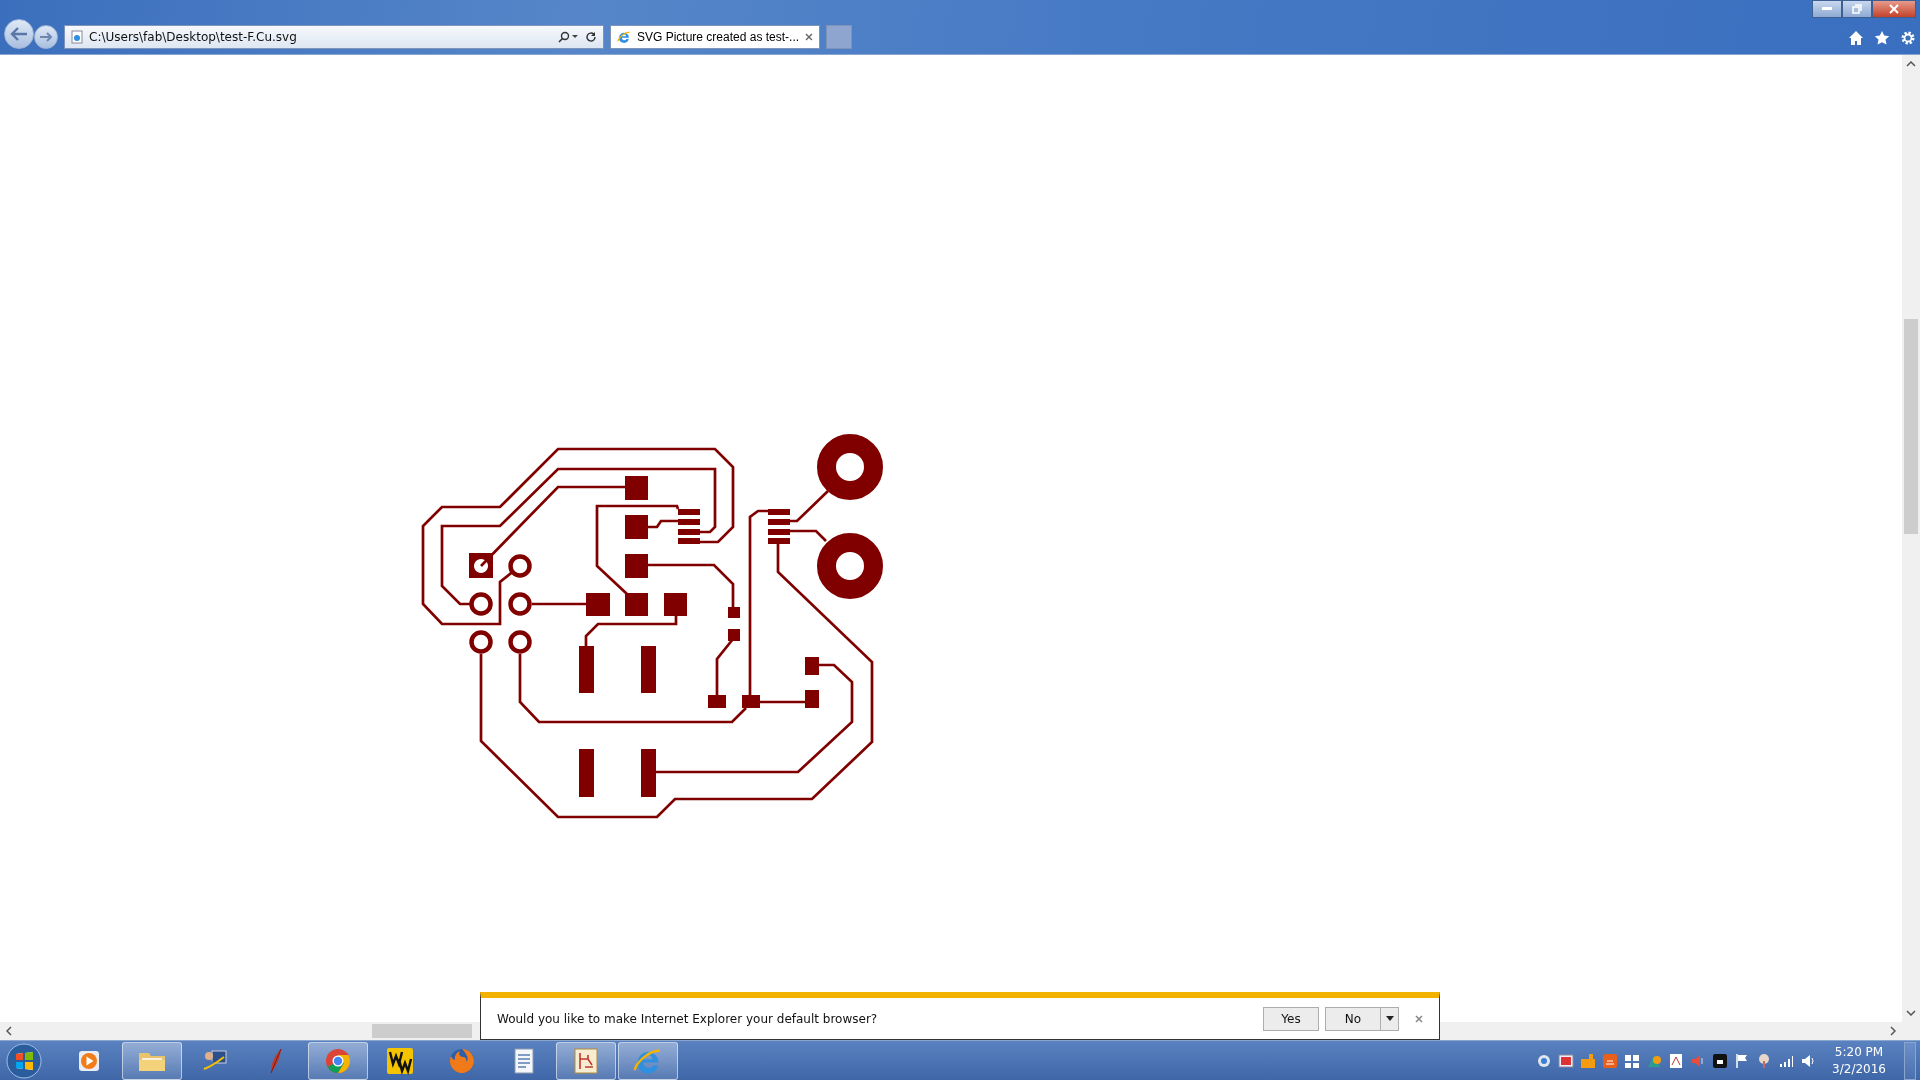 The width and height of the screenshot is (1920, 1080). Describe the element at coordinates (193, 37) in the screenshot. I see `url-text: C:\Users\fab\Desktop\test-F.Cu.svg` at that location.